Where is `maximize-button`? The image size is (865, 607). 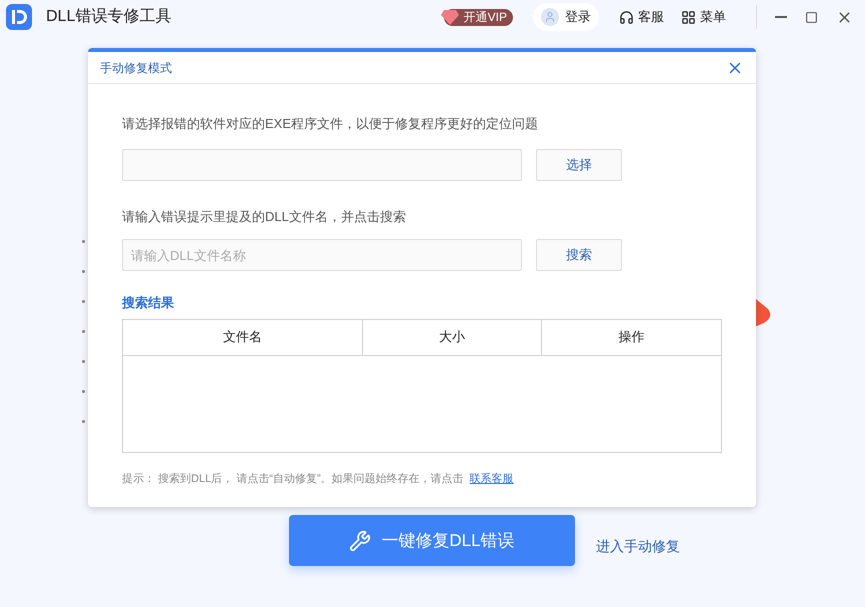 maximize-button is located at coordinates (811, 17).